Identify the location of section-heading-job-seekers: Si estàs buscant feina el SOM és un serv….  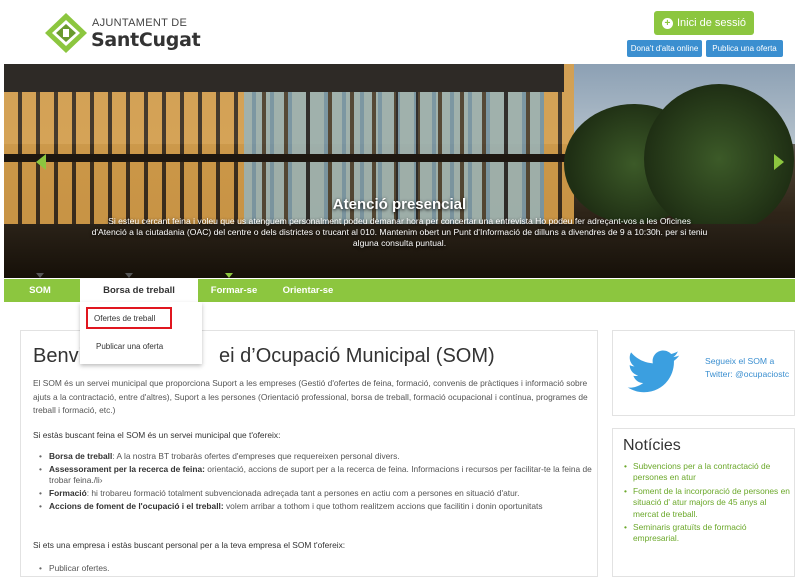
(157, 435).